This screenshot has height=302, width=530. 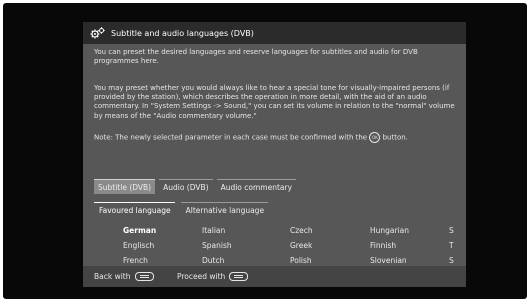 I want to click on tab-audio-commentary: Audio commentary, so click(x=256, y=186).